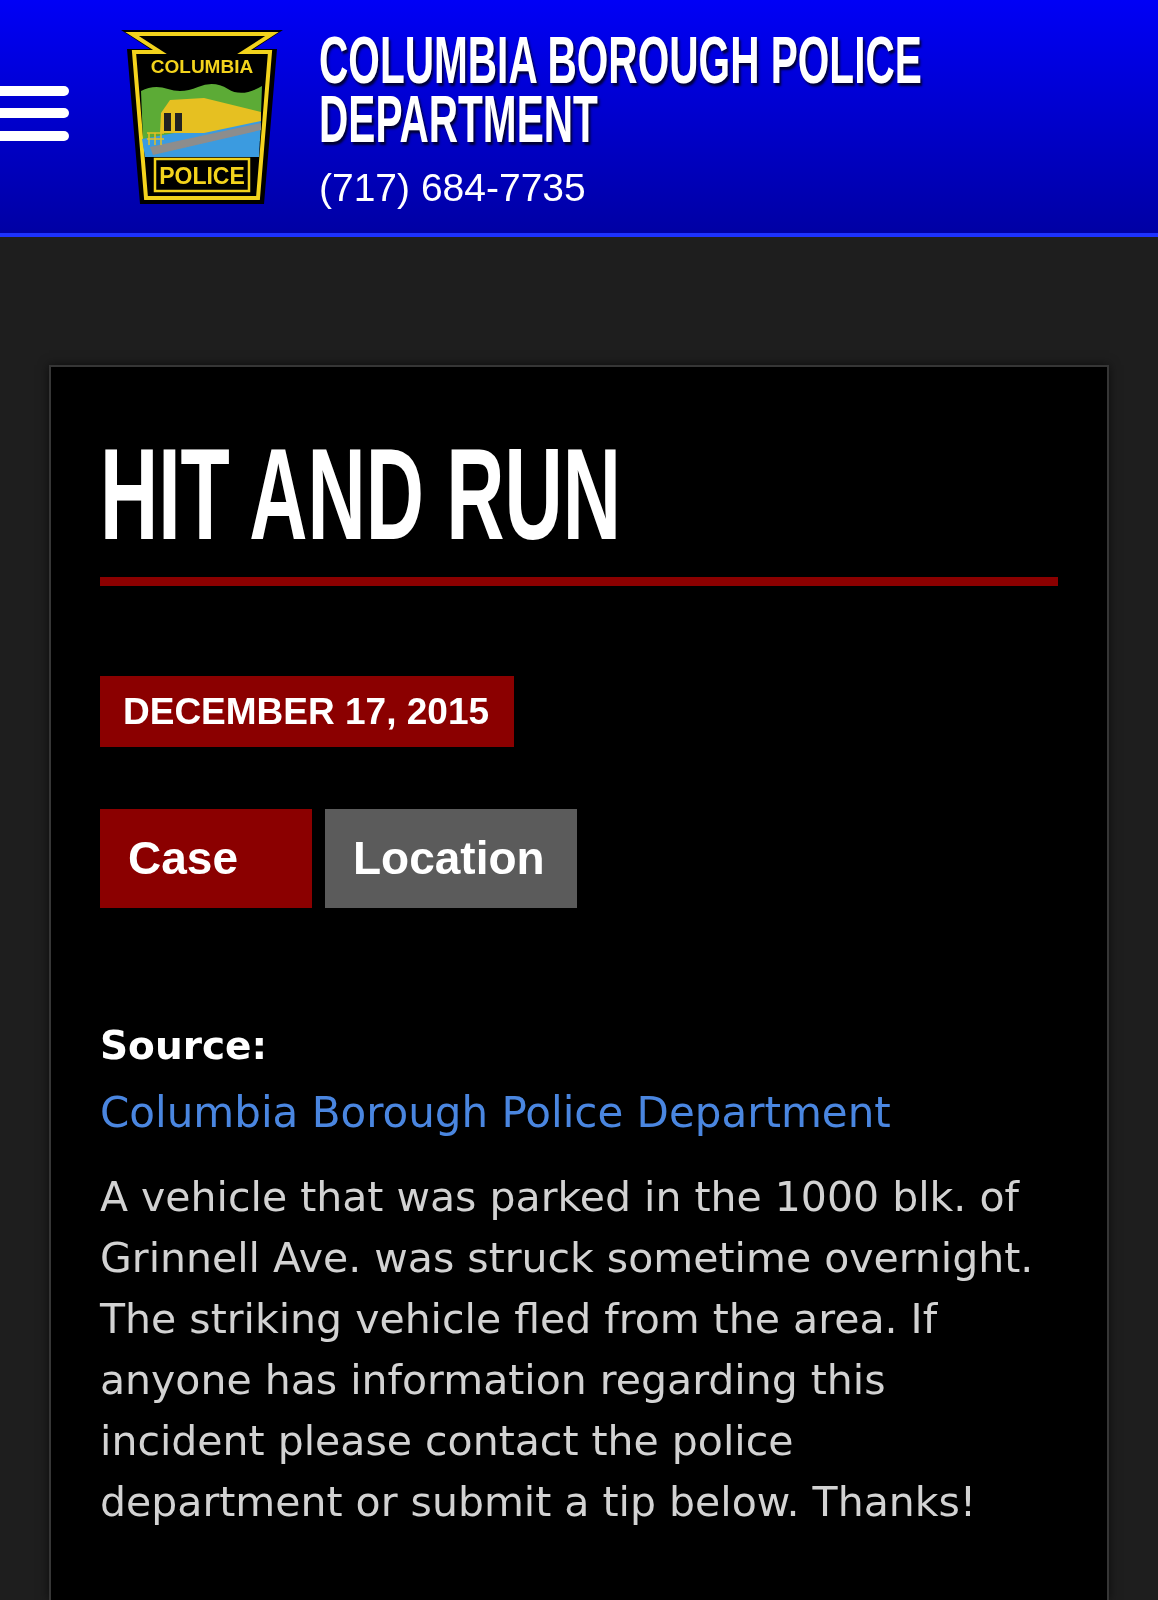  What do you see at coordinates (495, 1113) in the screenshot?
I see `source-link: Columbia Borough Police Department` at bounding box center [495, 1113].